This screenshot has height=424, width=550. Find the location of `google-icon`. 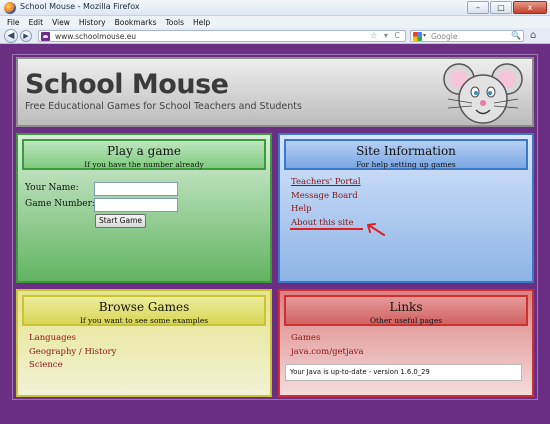

google-icon is located at coordinates (417, 36).